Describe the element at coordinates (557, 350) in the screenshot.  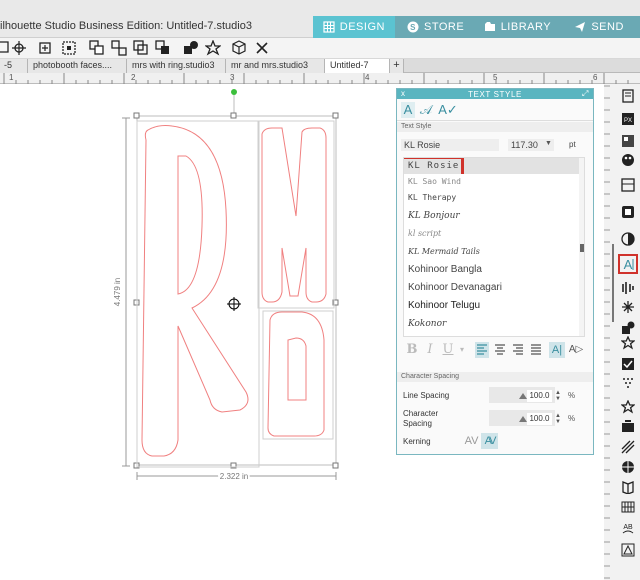
I see `text-direction-button: A|` at that location.